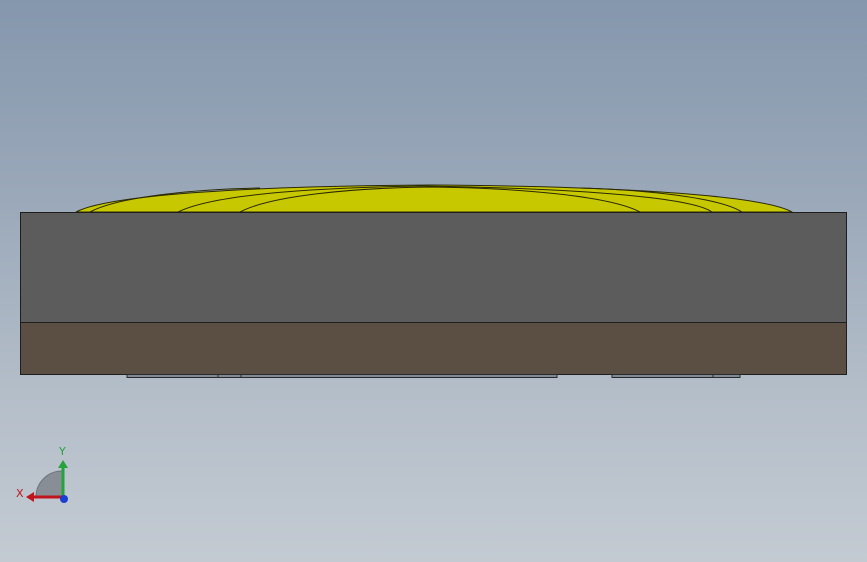 The height and width of the screenshot is (562, 867). What do you see at coordinates (399, 376) in the screenshot?
I see `foot-center` at bounding box center [399, 376].